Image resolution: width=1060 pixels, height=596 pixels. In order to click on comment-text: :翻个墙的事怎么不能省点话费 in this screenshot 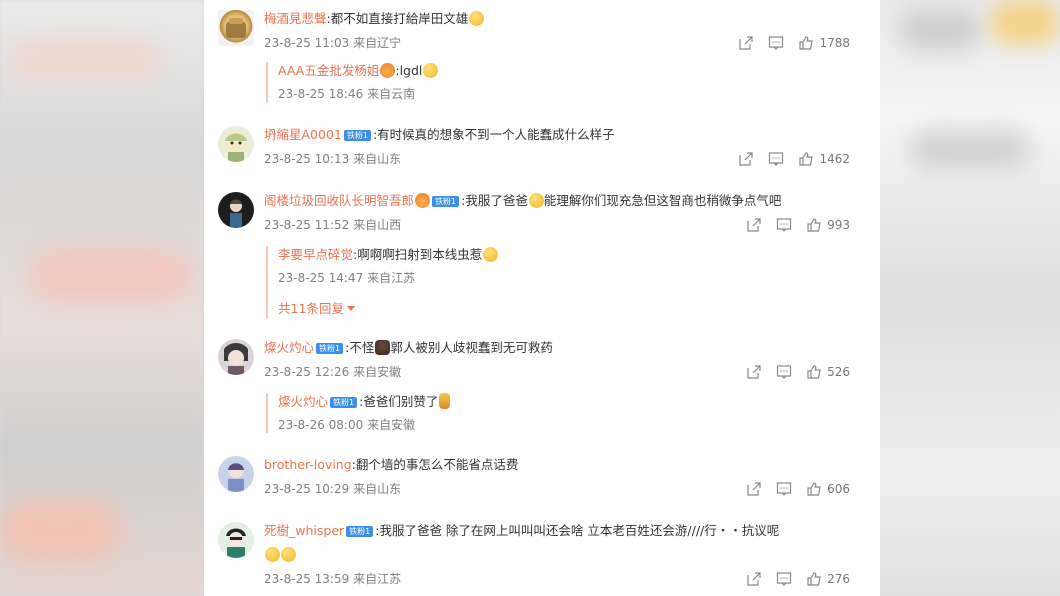, I will do `click(435, 464)`.